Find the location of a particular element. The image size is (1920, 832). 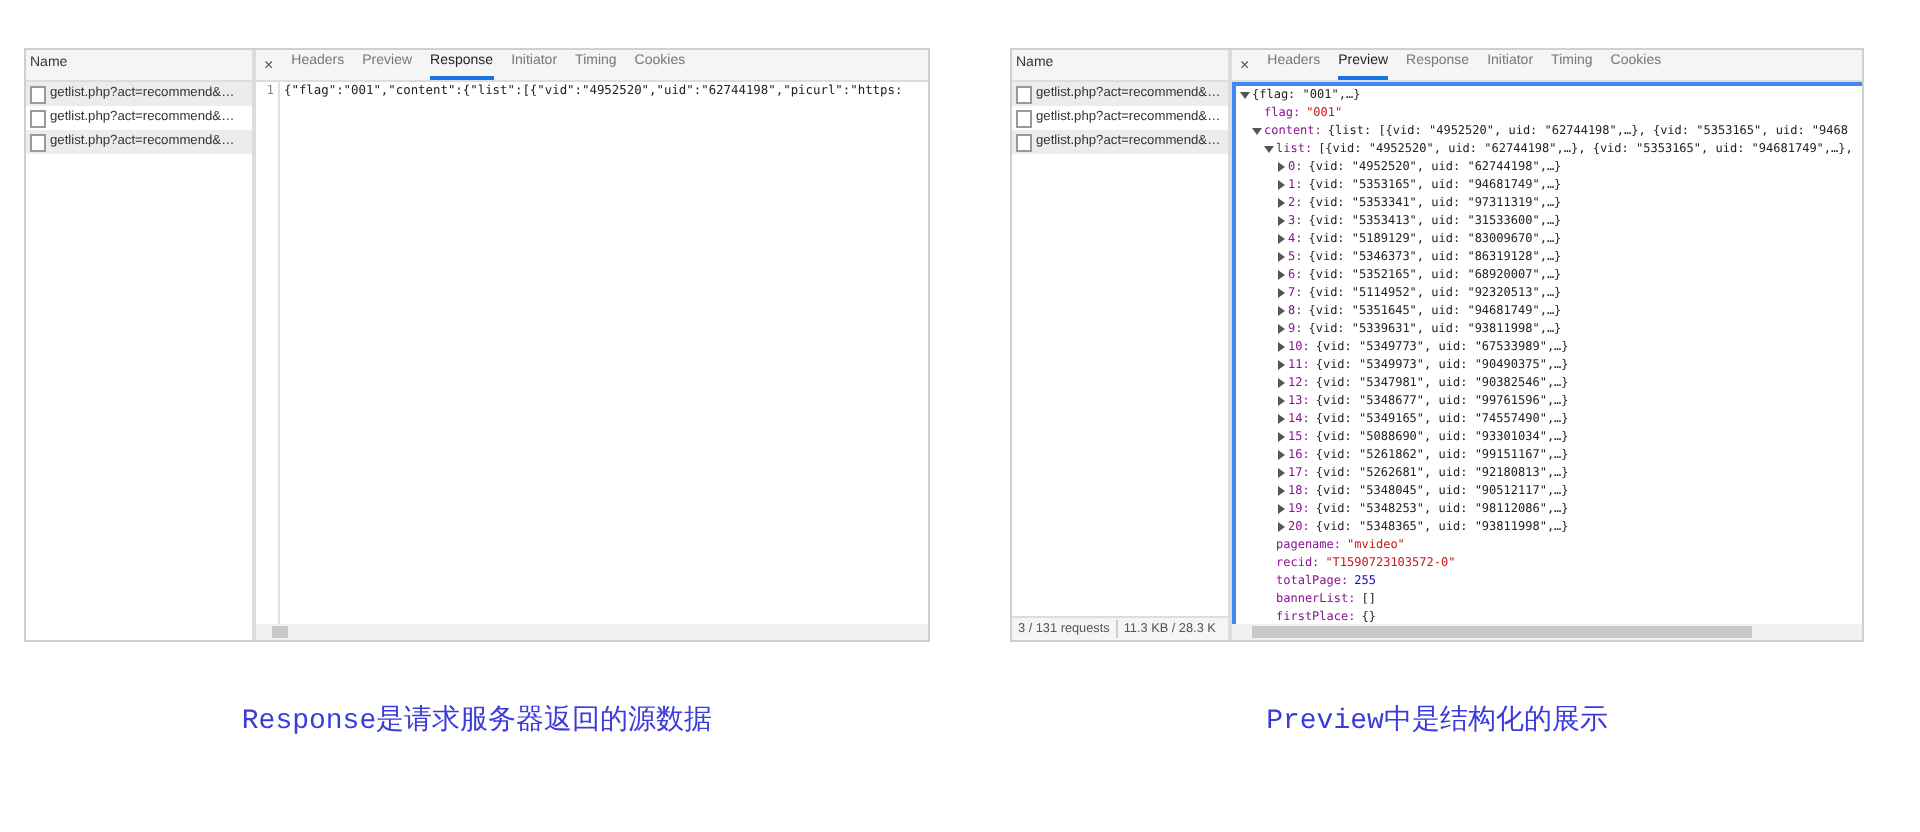

caption: Response是请求服务器返回的源数据 is located at coordinates (477, 722).